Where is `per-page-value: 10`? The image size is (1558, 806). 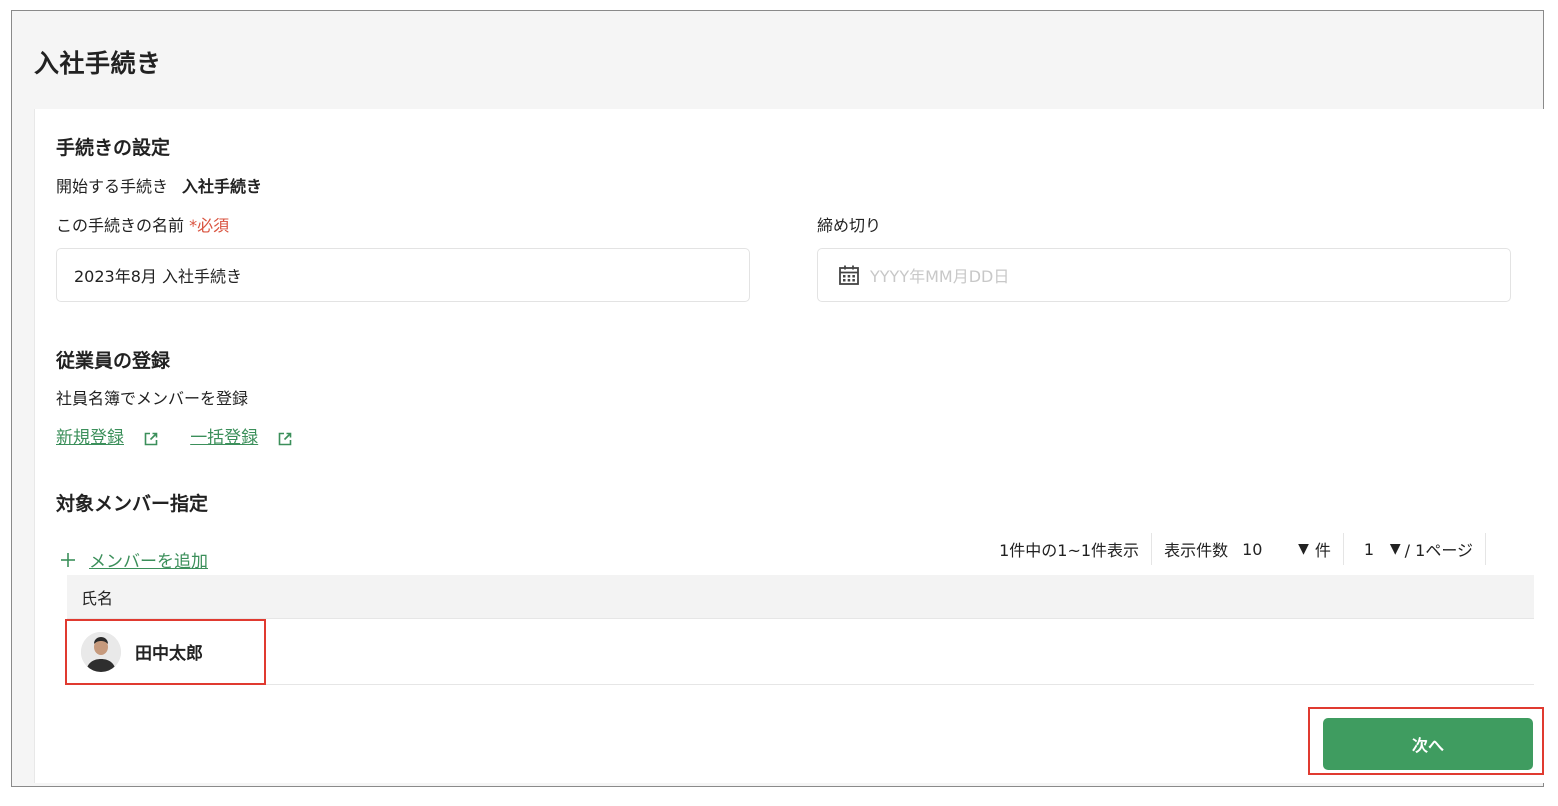
per-page-value: 10 is located at coordinates (1252, 549).